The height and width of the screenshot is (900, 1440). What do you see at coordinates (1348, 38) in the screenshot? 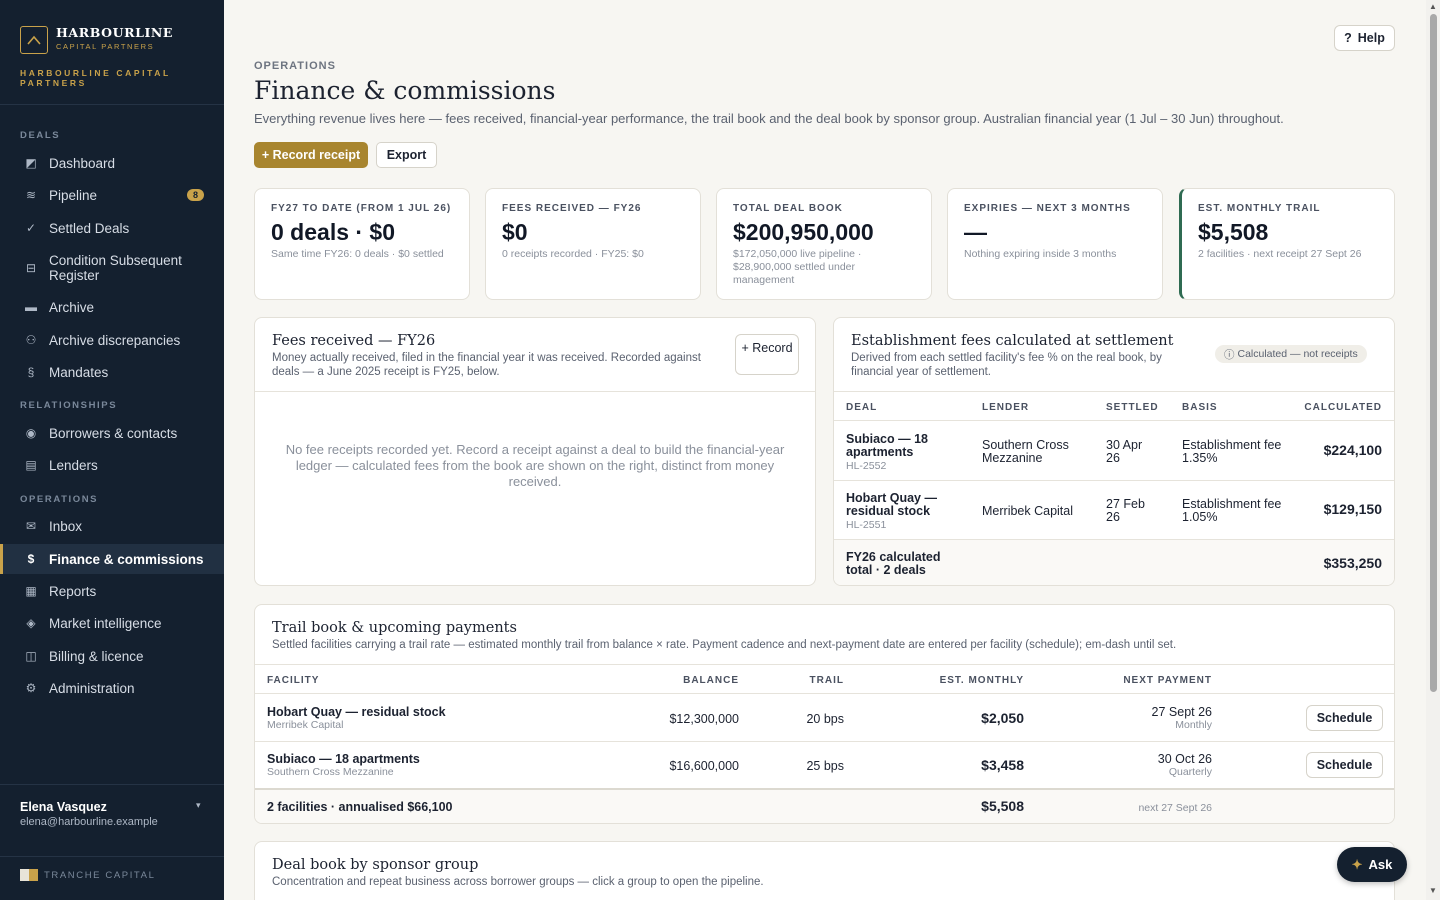
I see `help-icon: ?` at bounding box center [1348, 38].